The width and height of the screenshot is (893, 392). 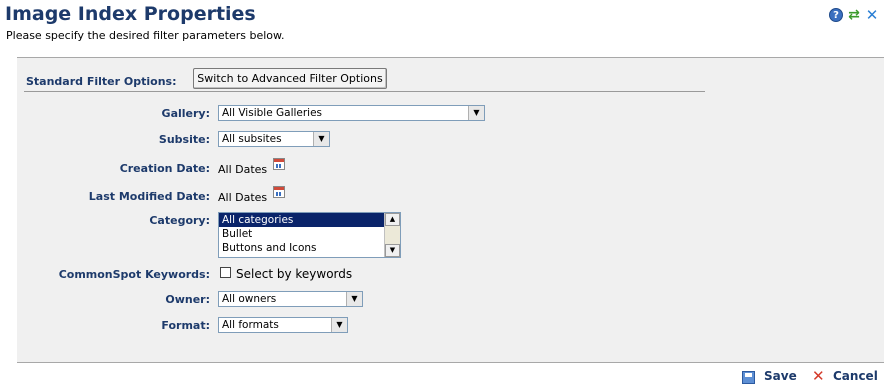 What do you see at coordinates (179, 220) in the screenshot?
I see `category-label: Category:` at bounding box center [179, 220].